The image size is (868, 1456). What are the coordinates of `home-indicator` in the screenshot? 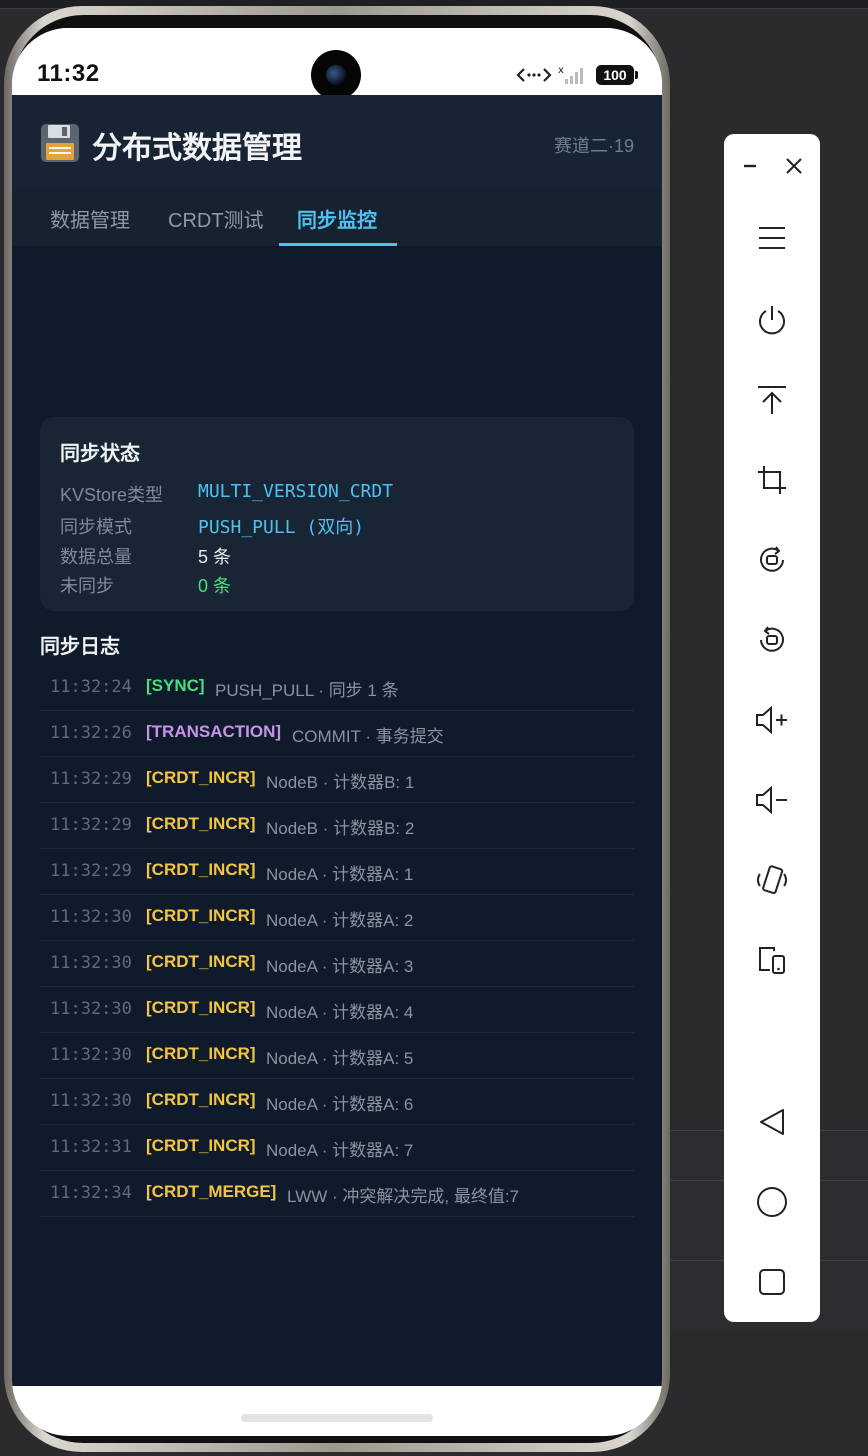 It's located at (337, 1418).